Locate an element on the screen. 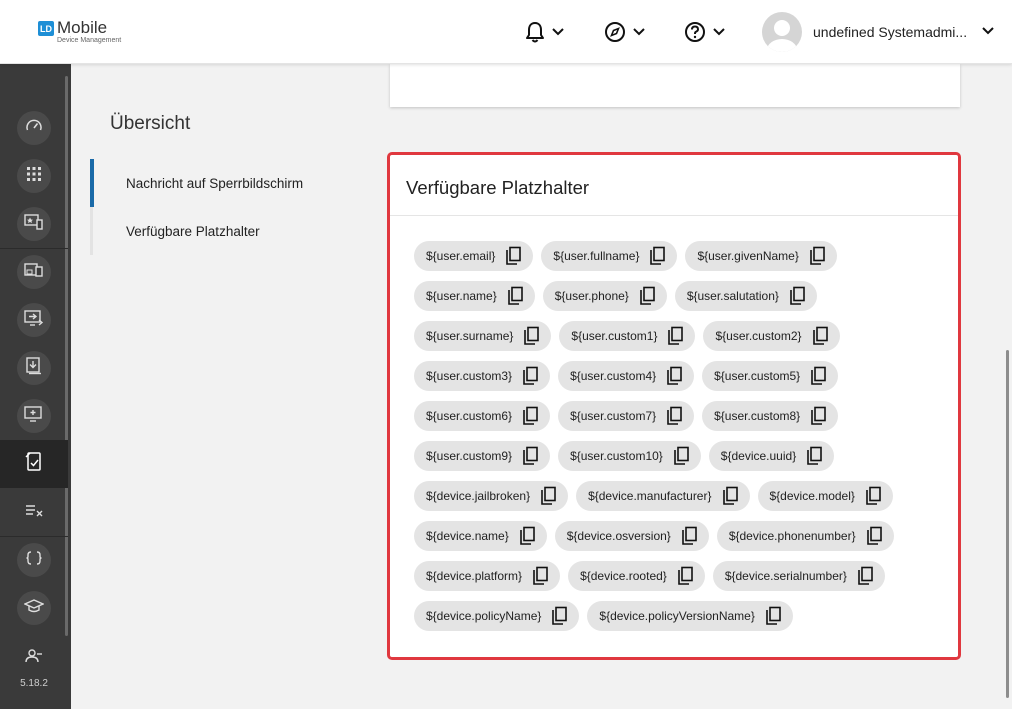  bell-icon is located at coordinates (535, 32).